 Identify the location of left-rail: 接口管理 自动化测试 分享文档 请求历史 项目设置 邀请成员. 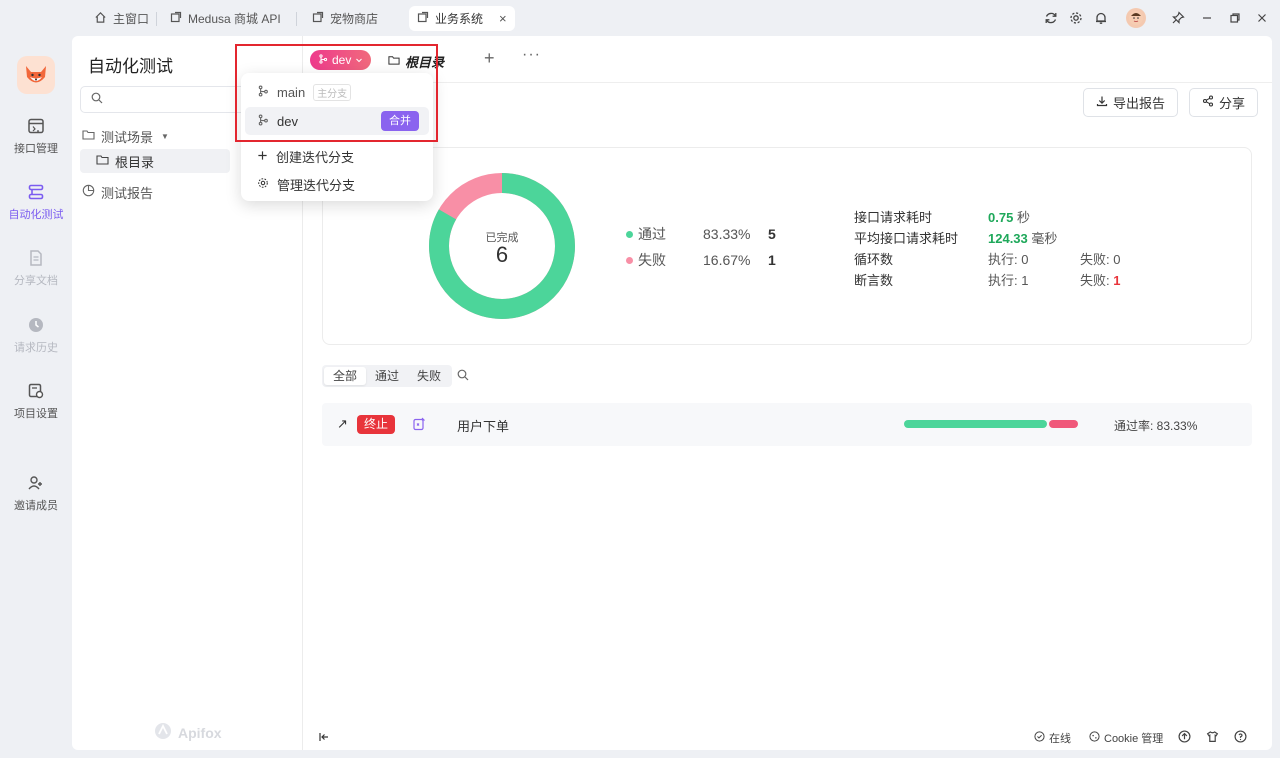
(36, 397).